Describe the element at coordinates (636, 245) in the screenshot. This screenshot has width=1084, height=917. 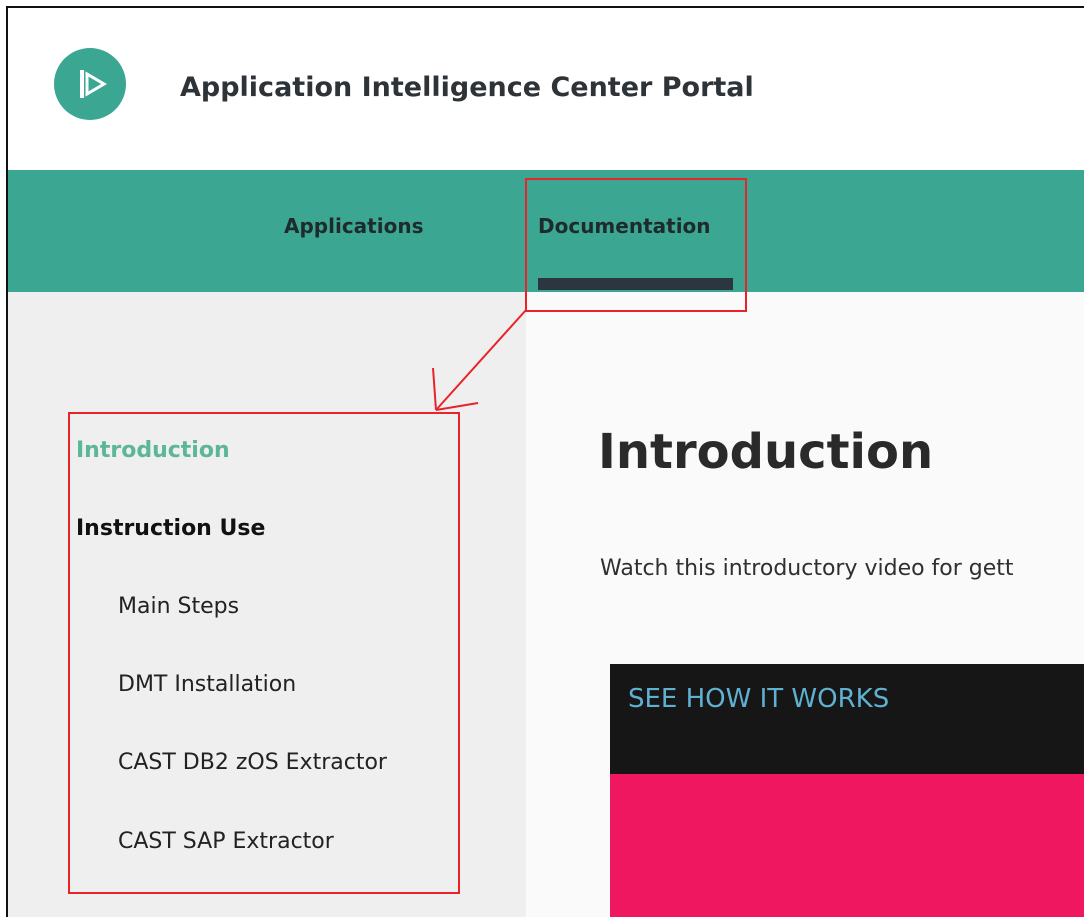
I see `annotation-box-documentation` at that location.